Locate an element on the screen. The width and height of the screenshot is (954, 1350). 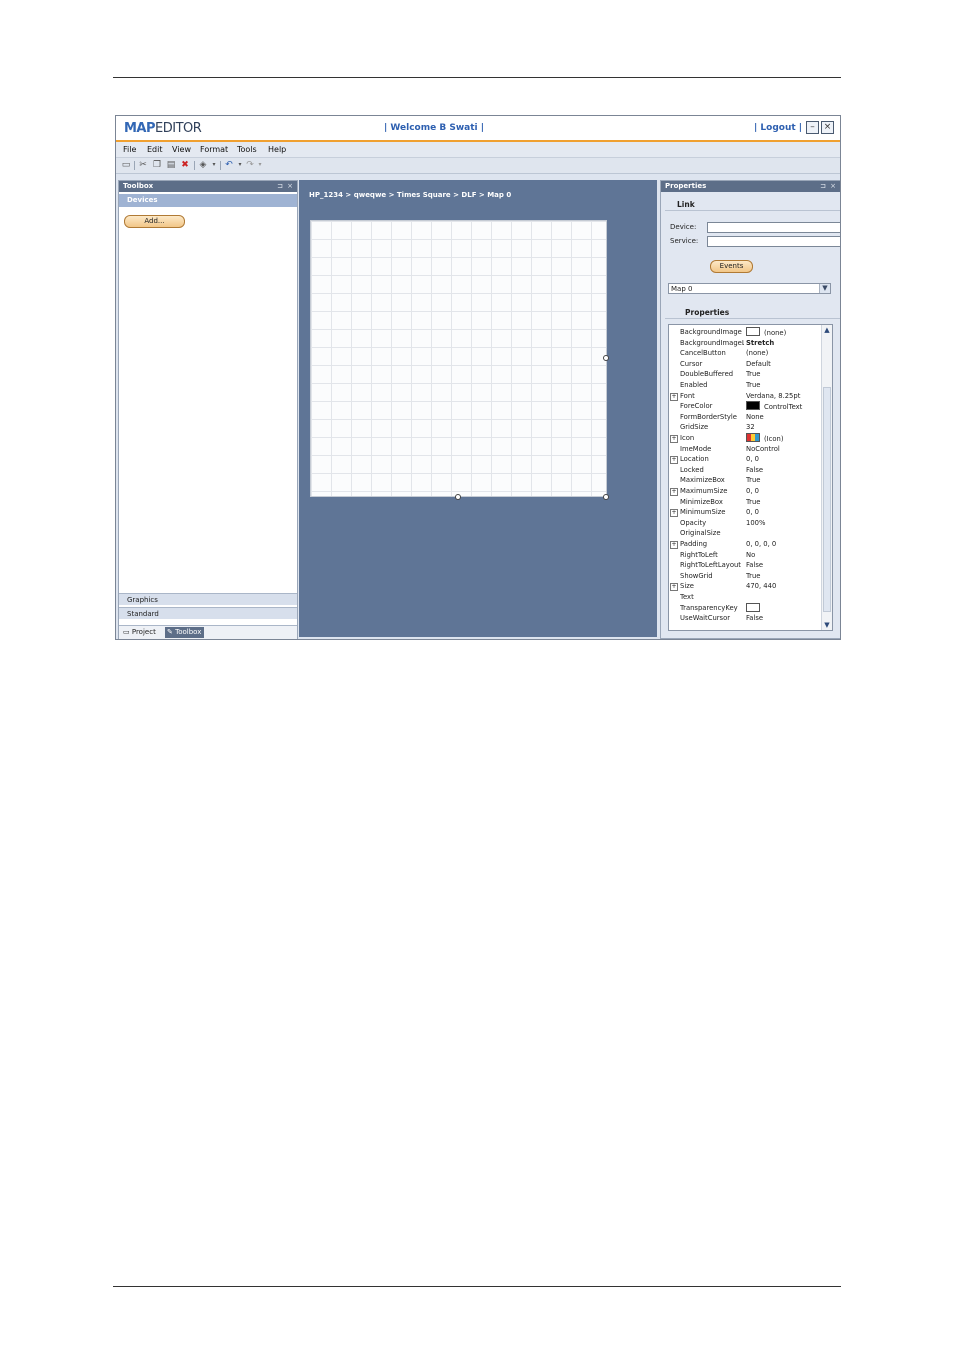
property-row: Cursor Default is located at coordinates (744, 364).